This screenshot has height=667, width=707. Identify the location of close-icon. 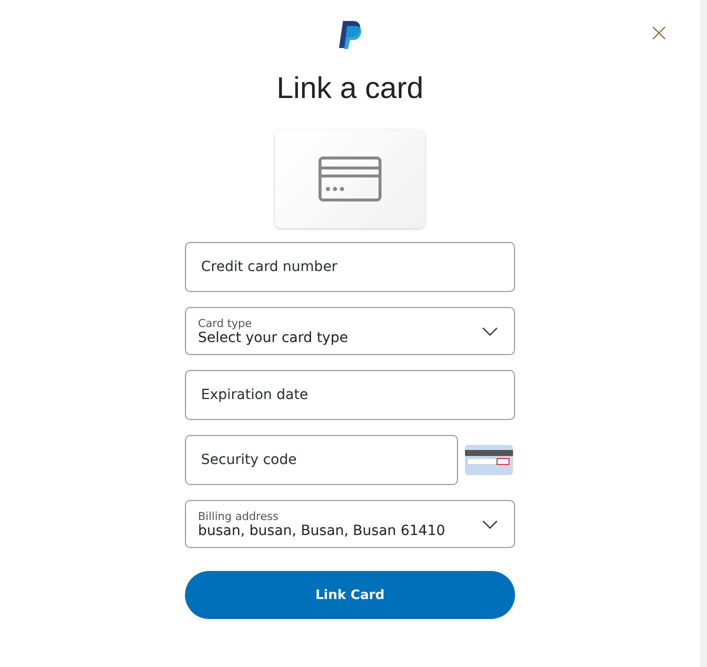
(659, 33).